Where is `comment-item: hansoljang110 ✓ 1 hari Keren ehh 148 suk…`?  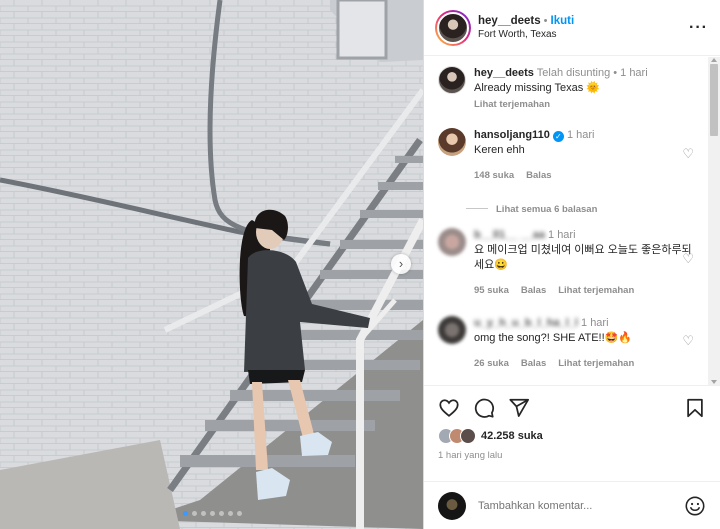
comment-item: hansoljang110 ✓ 1 hari Keren ehh 148 suk… is located at coordinates (573, 172).